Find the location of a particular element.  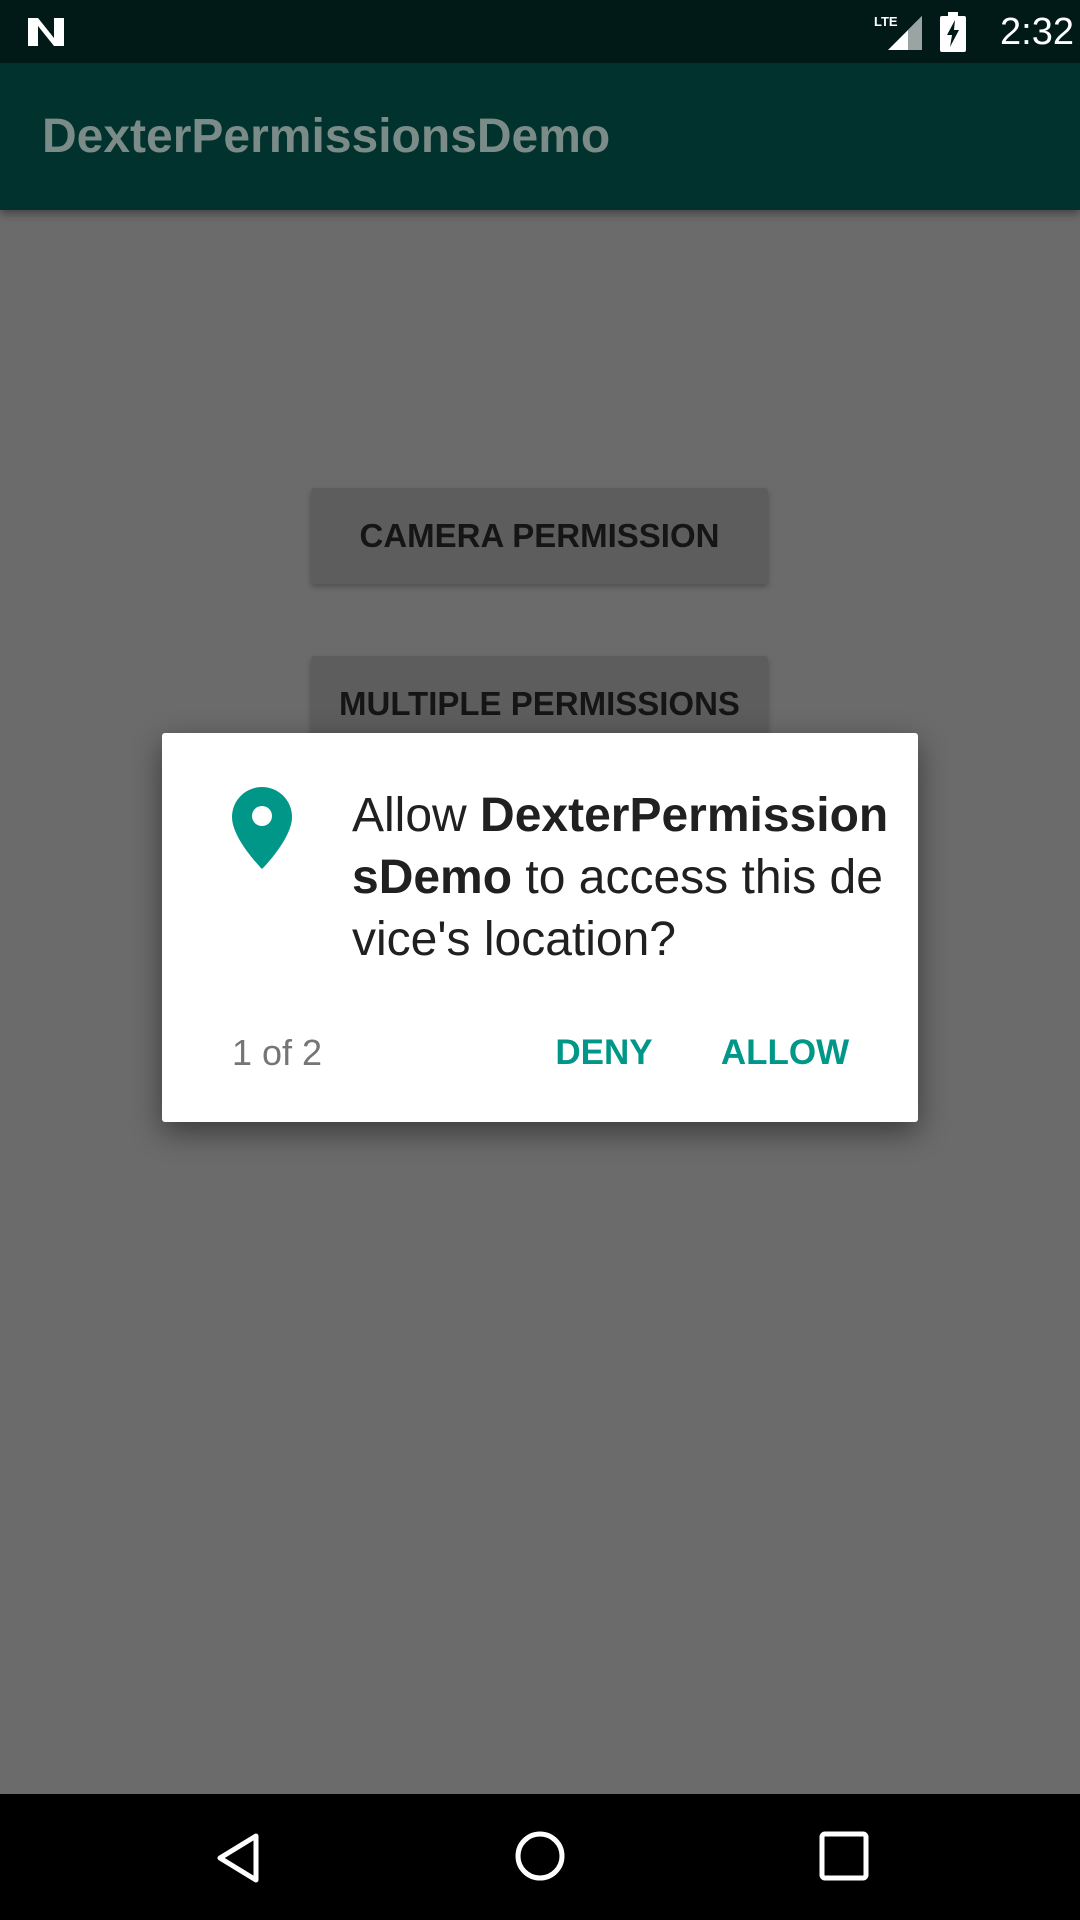

recents-icon is located at coordinates (844, 1856).